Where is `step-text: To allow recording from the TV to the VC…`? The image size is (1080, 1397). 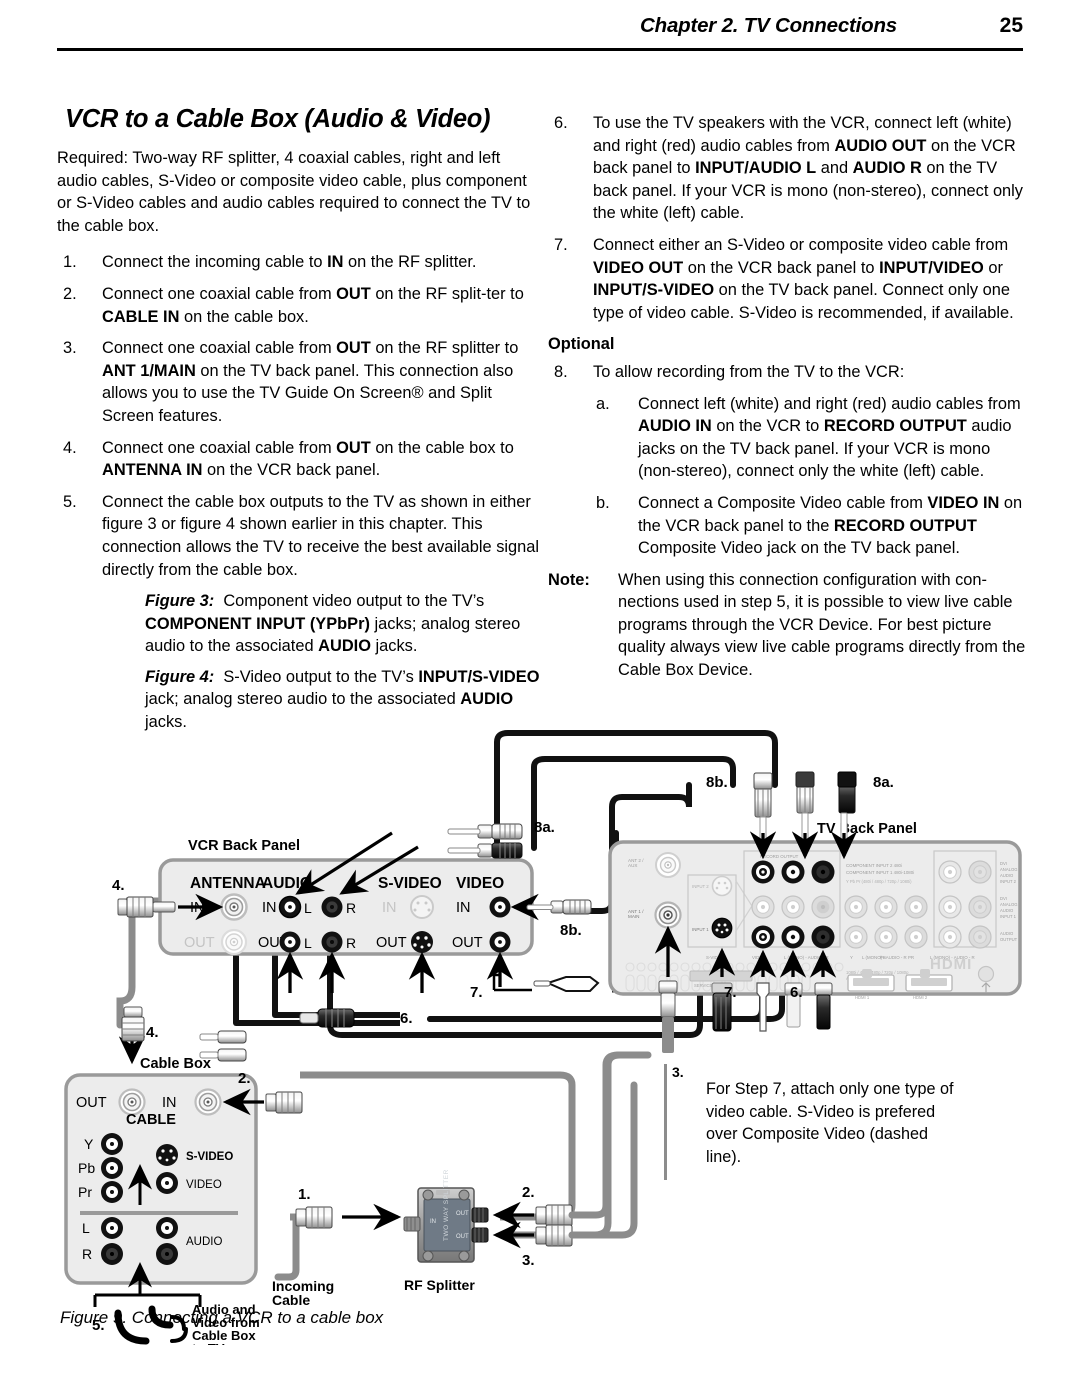
step-text: To allow recording from the TV to the VC… is located at coordinates (749, 371).